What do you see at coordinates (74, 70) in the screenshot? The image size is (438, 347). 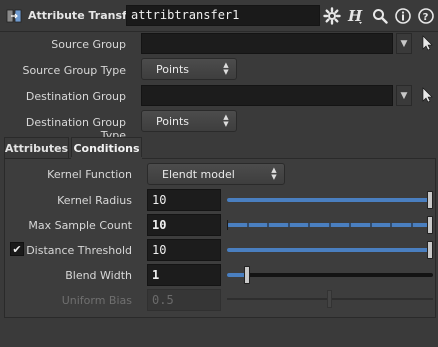 I see `source-group-type-label: Source Group Type` at bounding box center [74, 70].